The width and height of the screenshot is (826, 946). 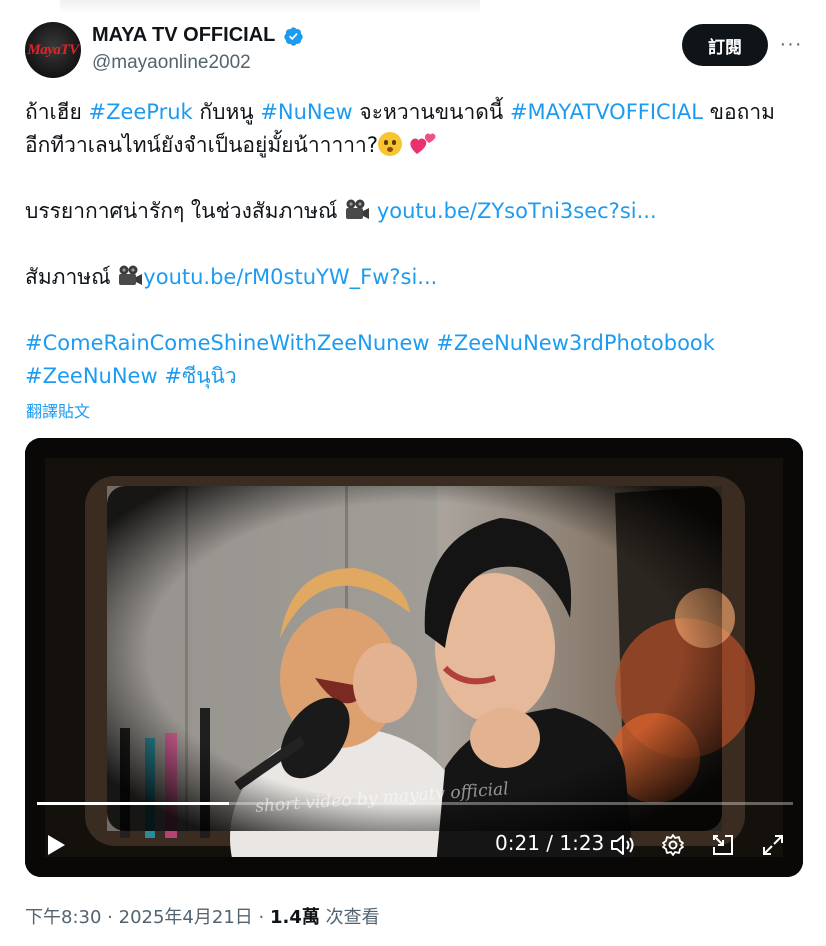 What do you see at coordinates (226, 112) in the screenshot?
I see `post-text-segment: กับหนู` at bounding box center [226, 112].